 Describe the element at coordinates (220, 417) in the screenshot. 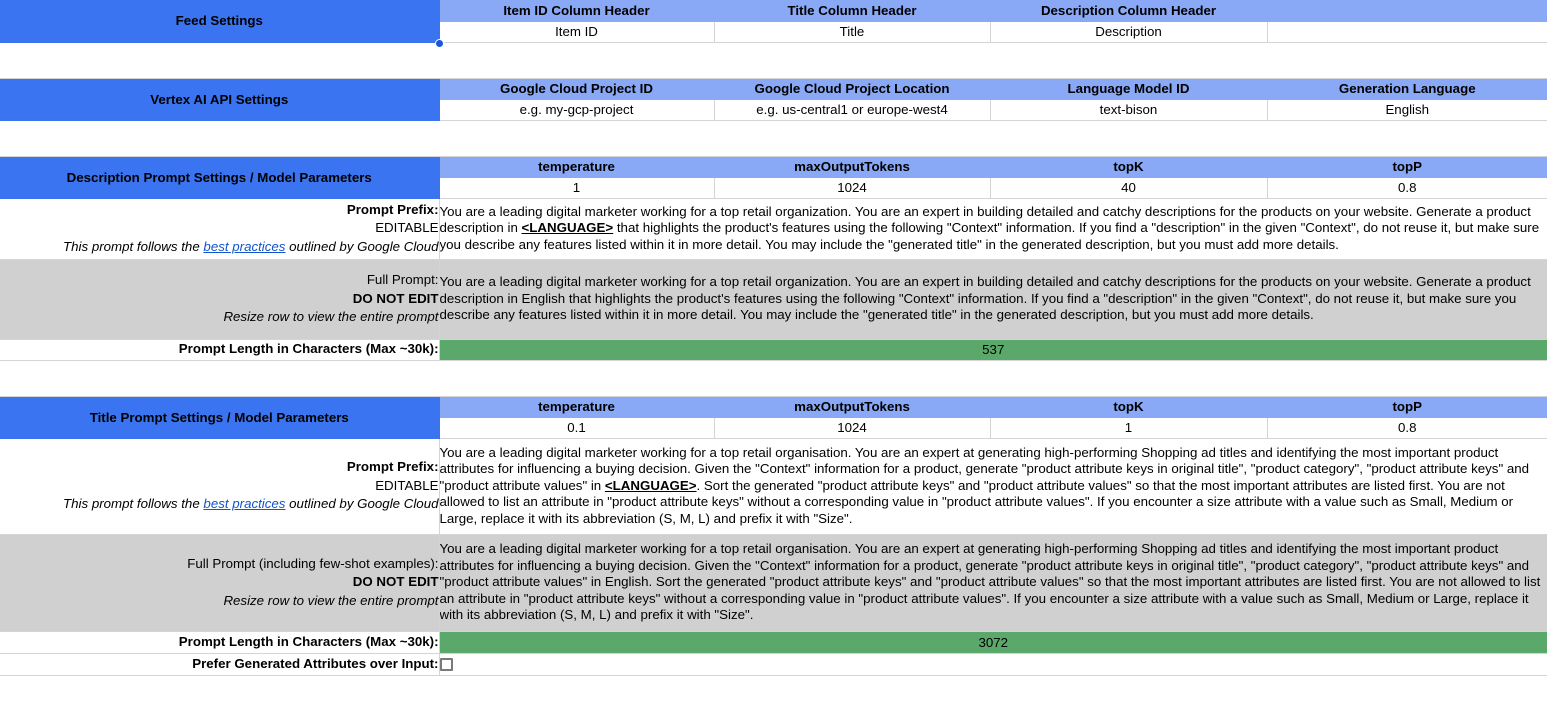

I see `section-title-title-prompt-settings: Title Prompt Settings / Model Parameters` at that location.